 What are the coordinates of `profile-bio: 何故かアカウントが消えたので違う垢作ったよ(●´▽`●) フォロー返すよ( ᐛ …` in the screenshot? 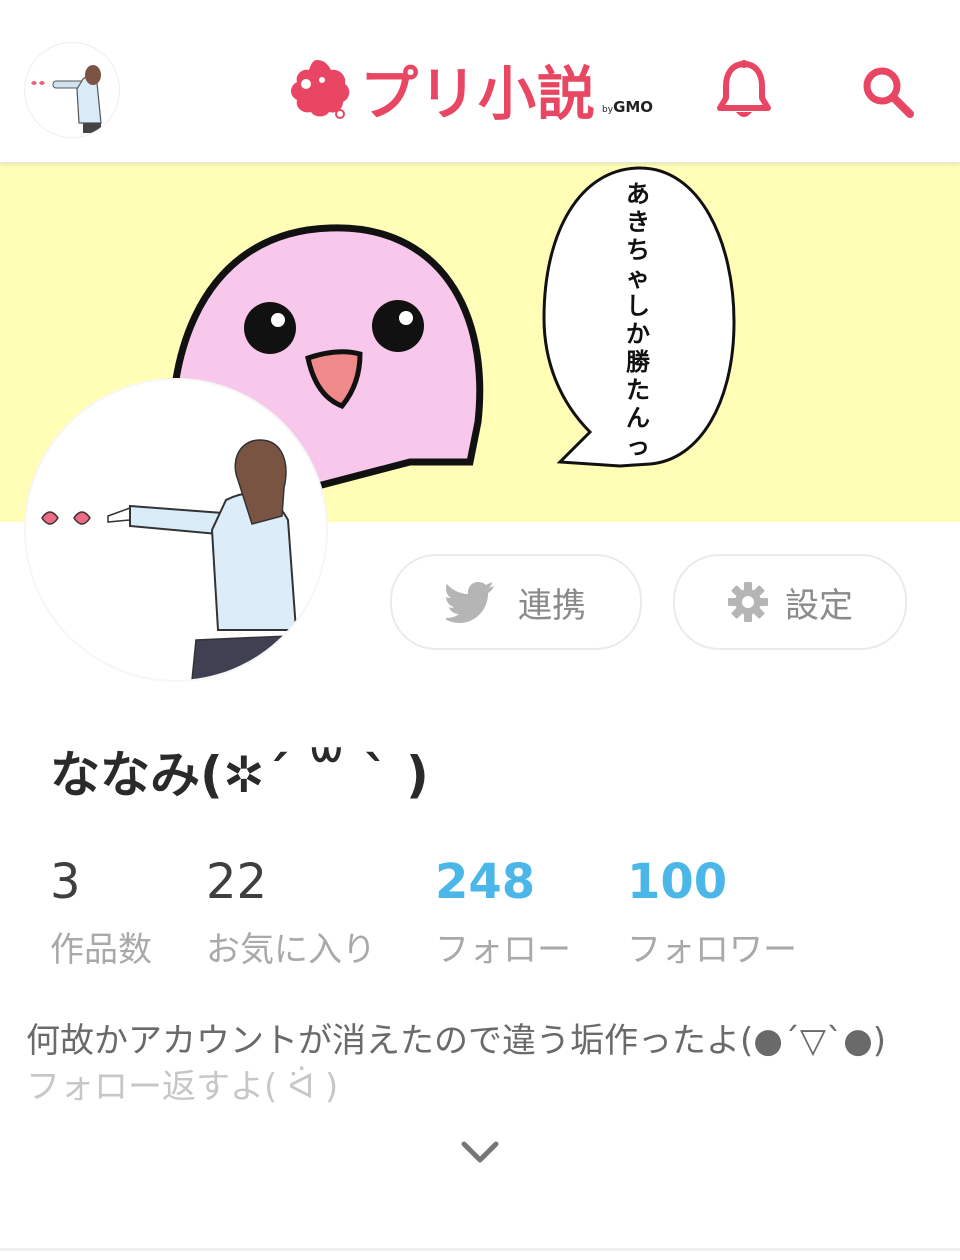 It's located at (481, 1064).